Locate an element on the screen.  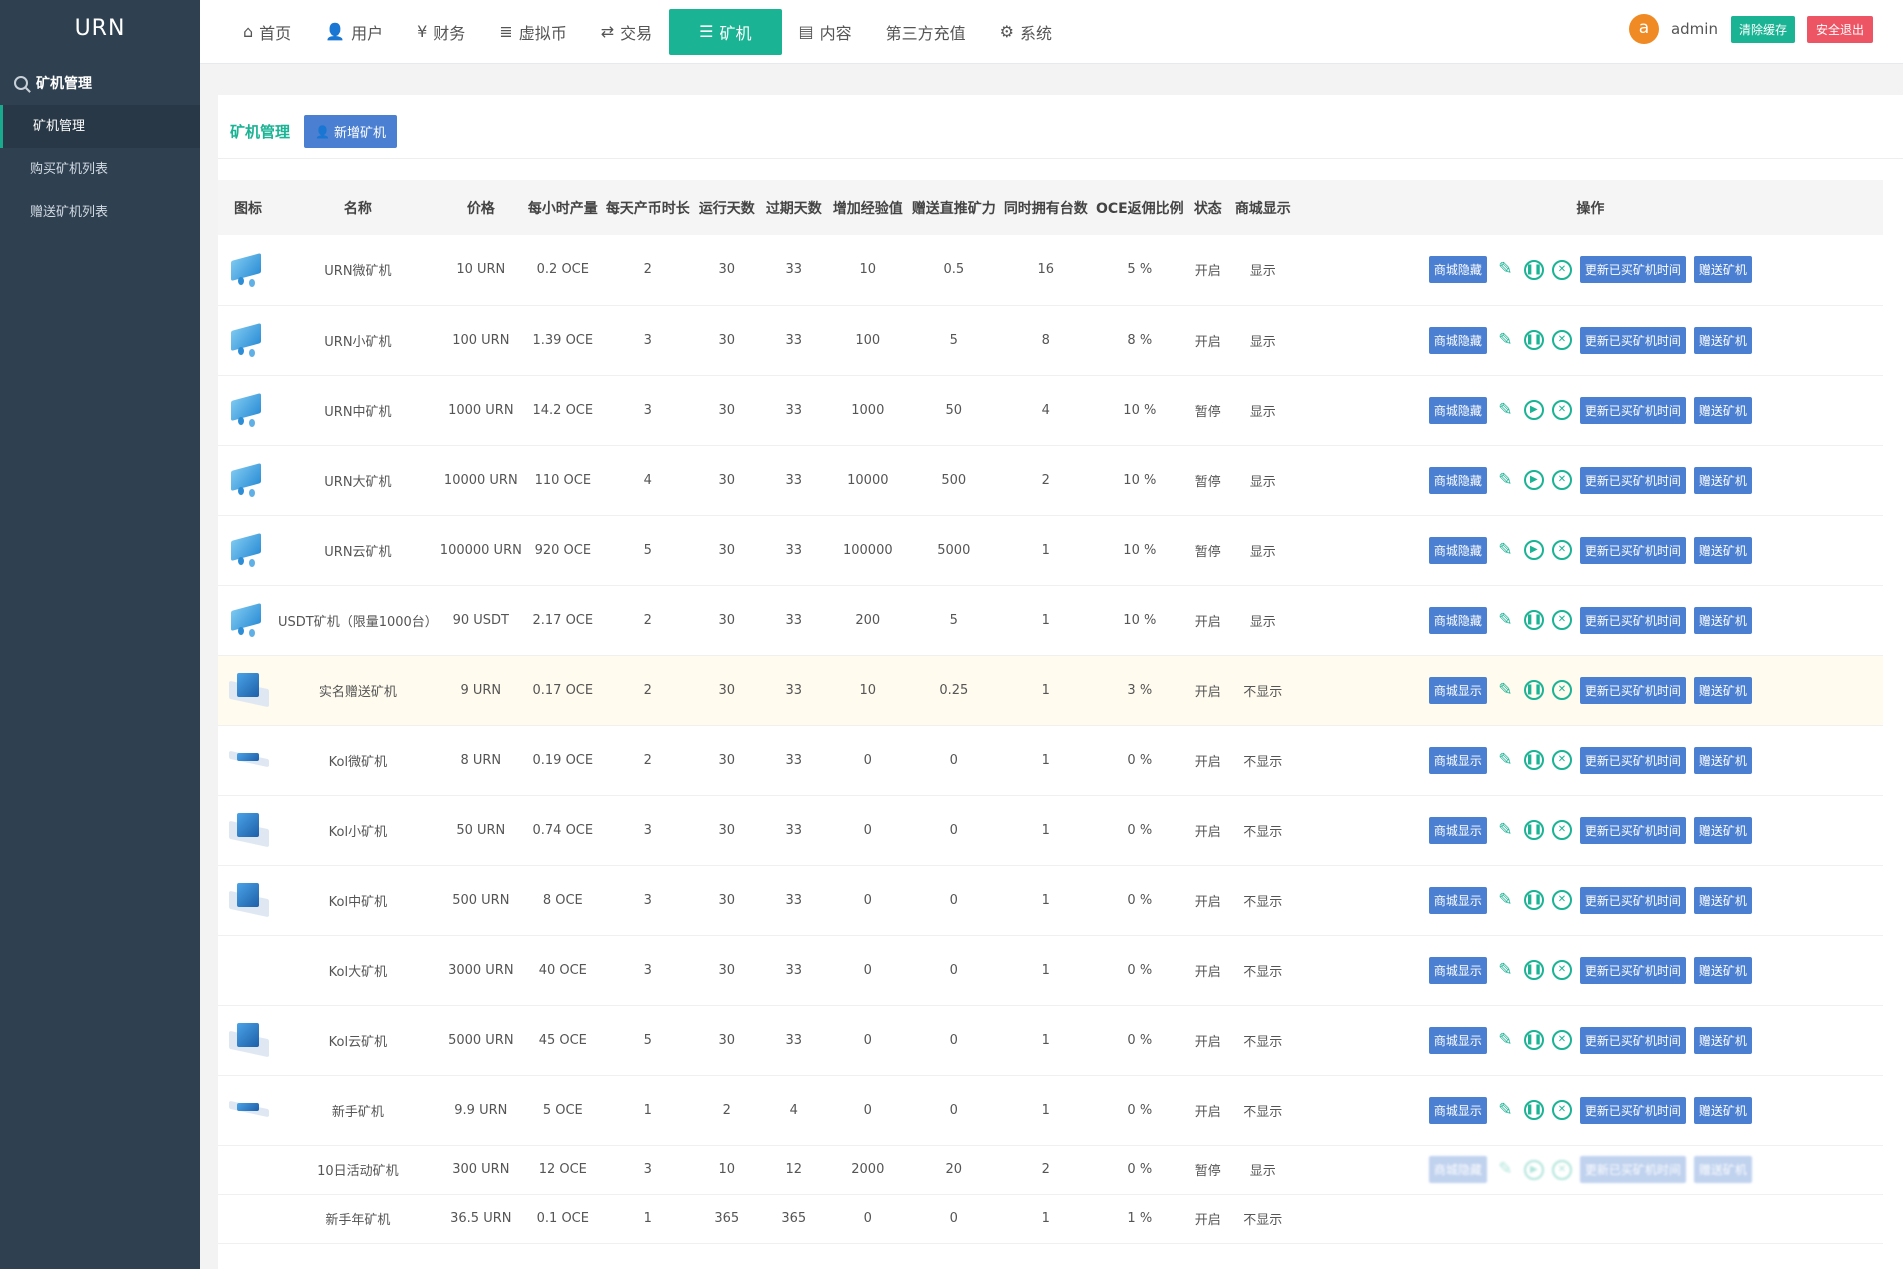
clear-cache-button: 清除缓存 is located at coordinates (1762, 29).